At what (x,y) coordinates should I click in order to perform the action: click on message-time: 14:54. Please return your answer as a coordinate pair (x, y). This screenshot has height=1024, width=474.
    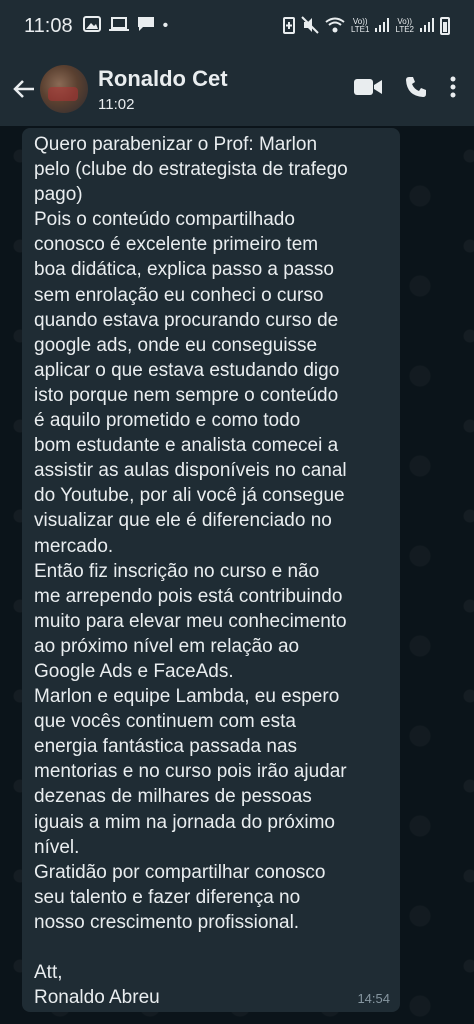
    Looking at the image, I should click on (373, 998).